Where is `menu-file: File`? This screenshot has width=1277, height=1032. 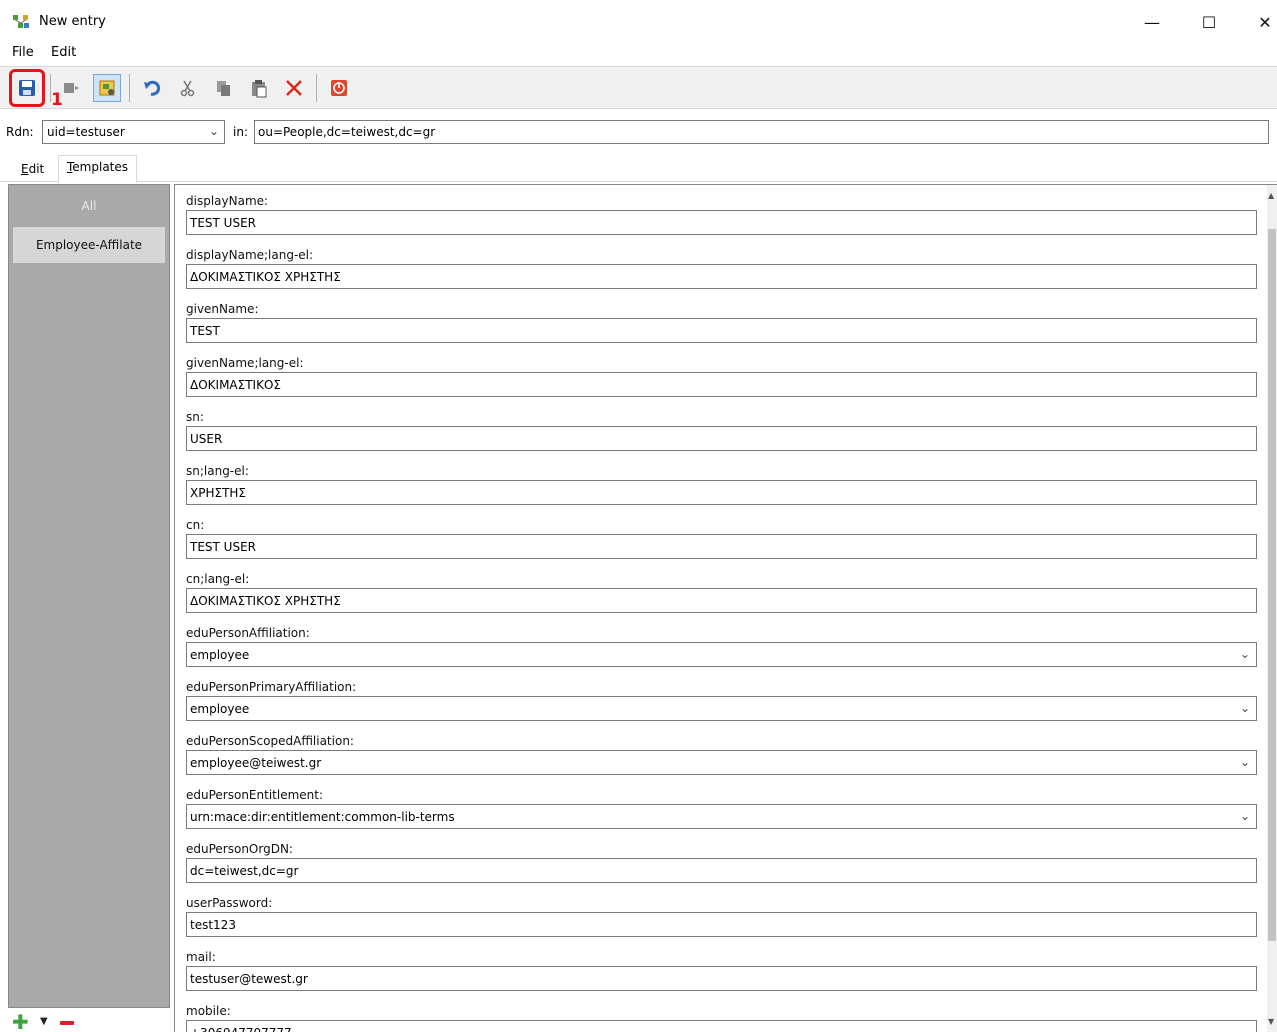 menu-file: File is located at coordinates (23, 52).